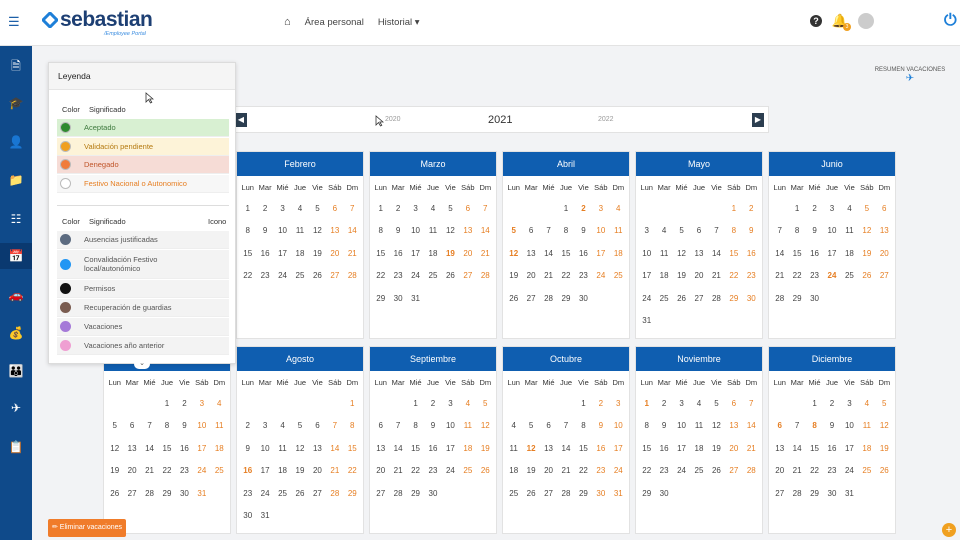 Image resolution: width=960 pixels, height=540 pixels. Describe the element at coordinates (16, 447) in the screenshot. I see `checklist-icon: 📋` at that location.